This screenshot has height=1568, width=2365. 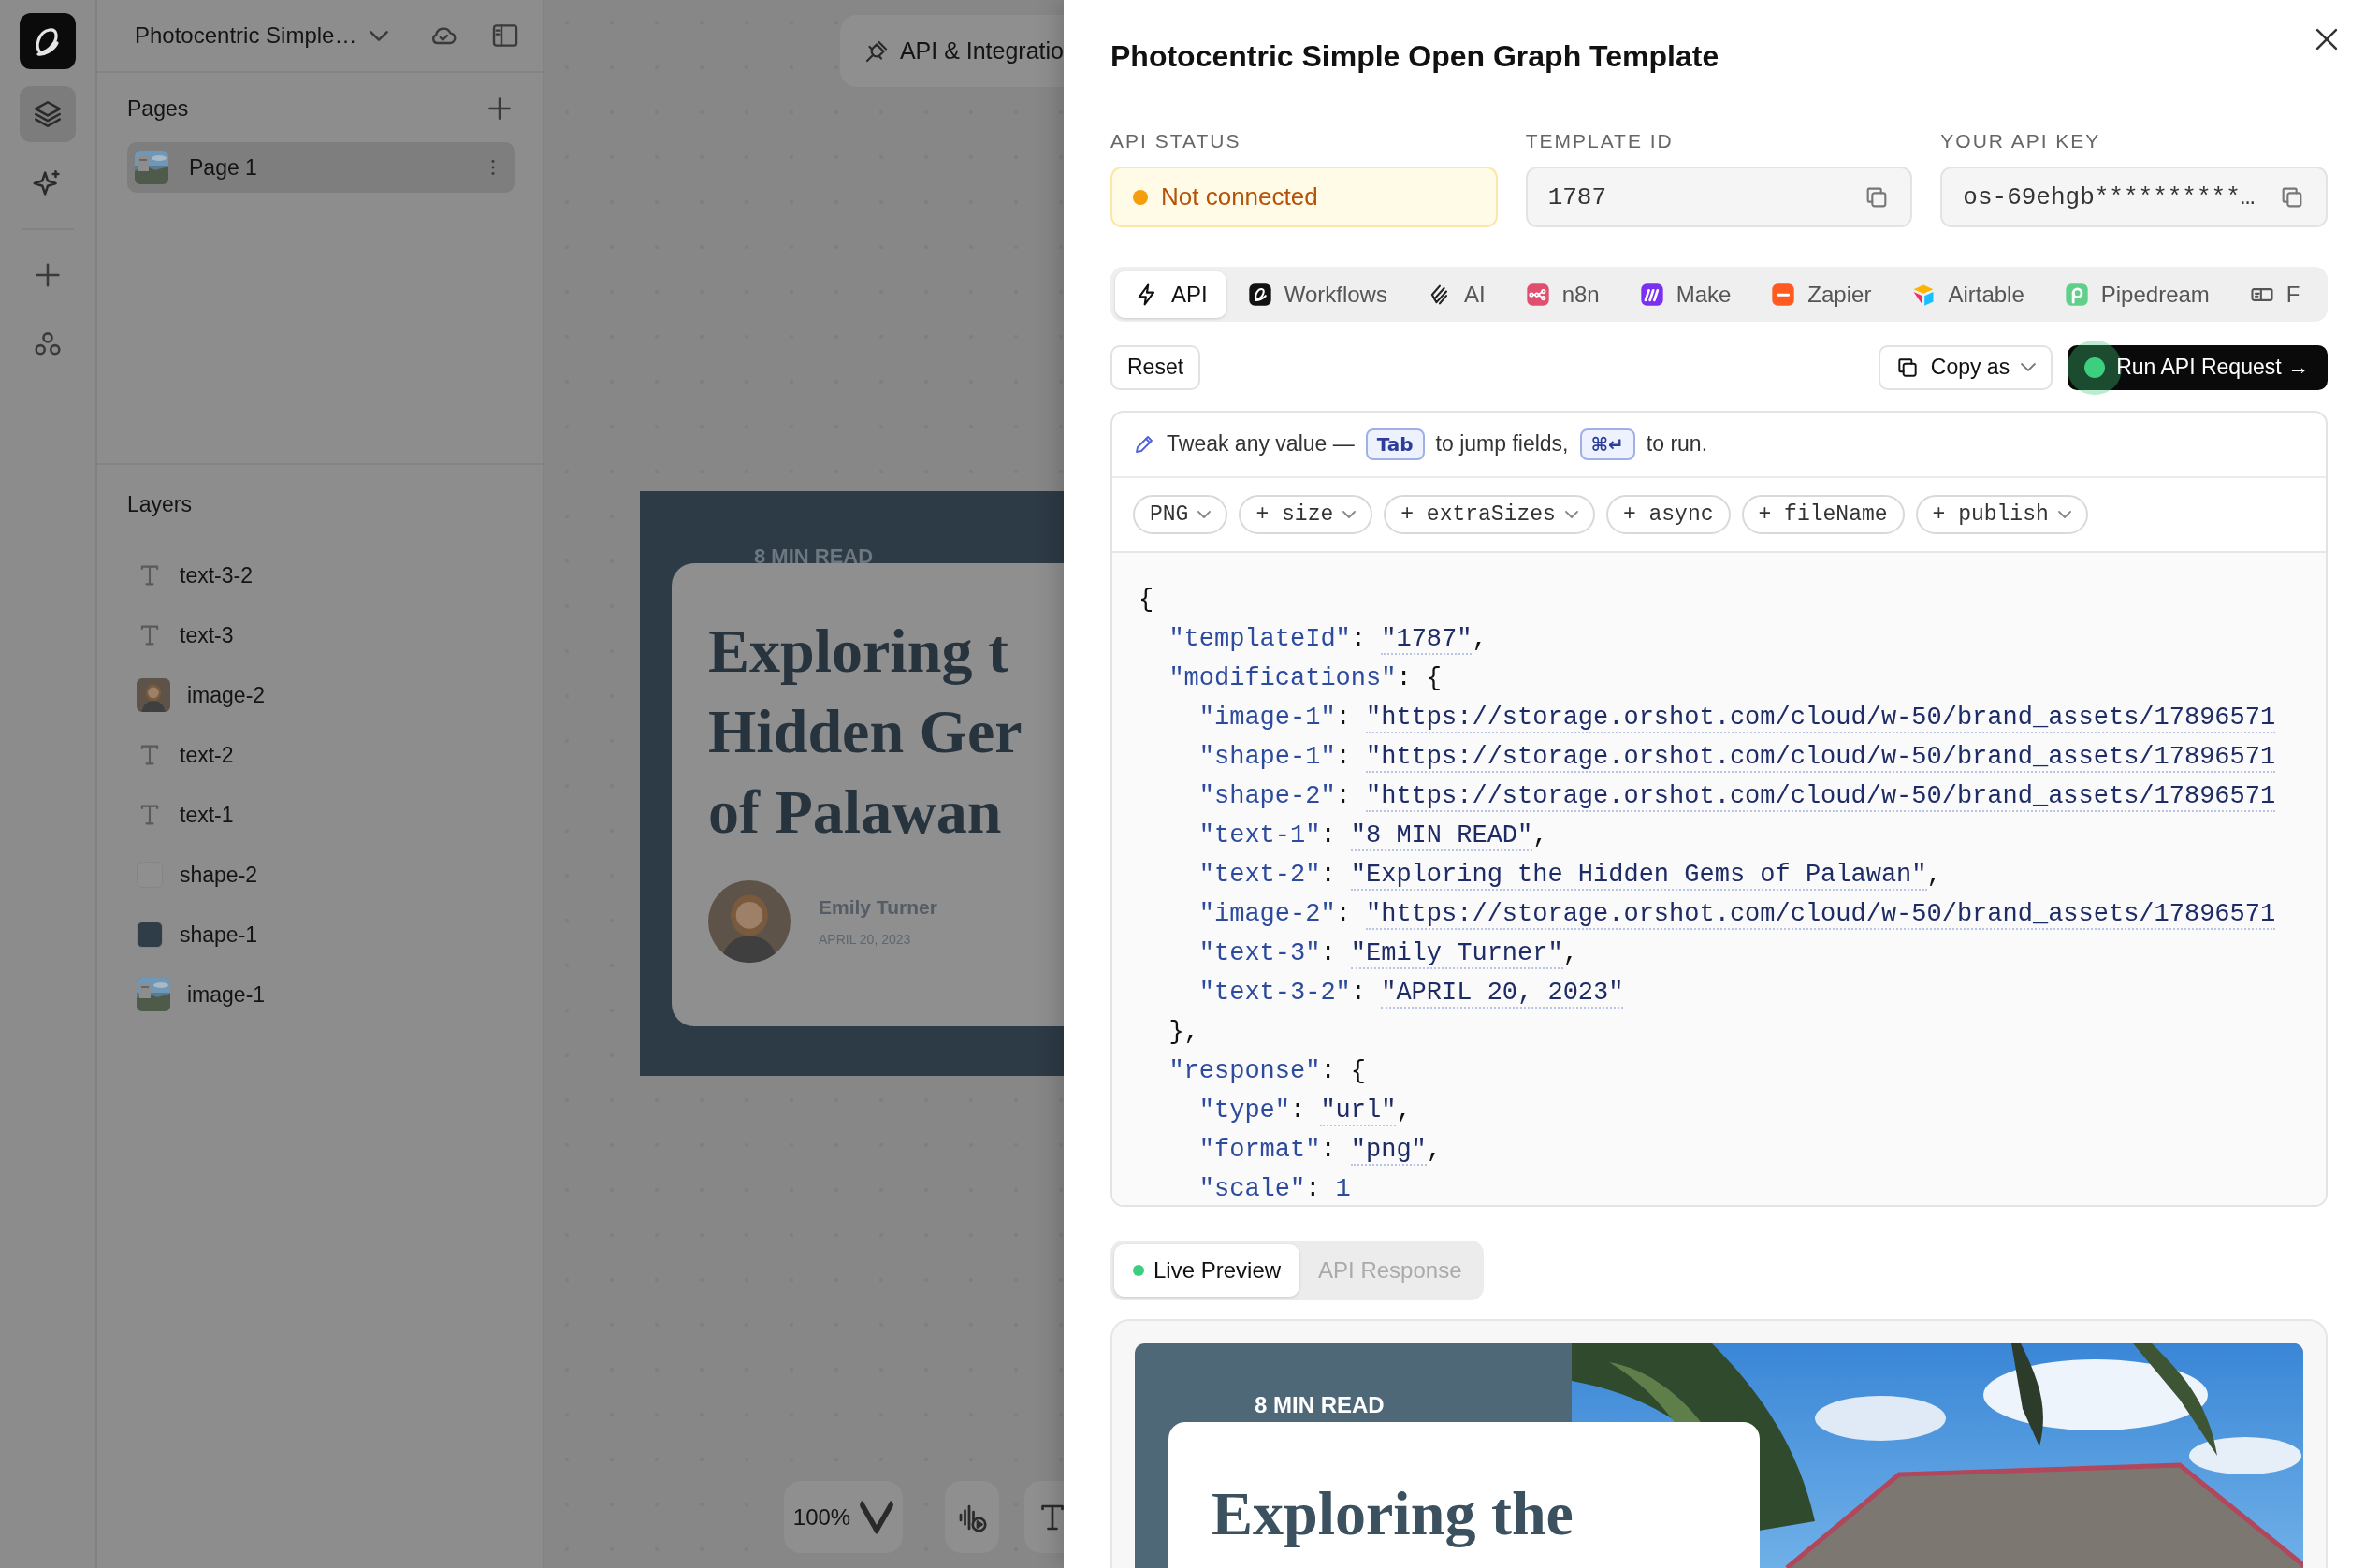 I want to click on integration-tab: AI, so click(x=1455, y=295).